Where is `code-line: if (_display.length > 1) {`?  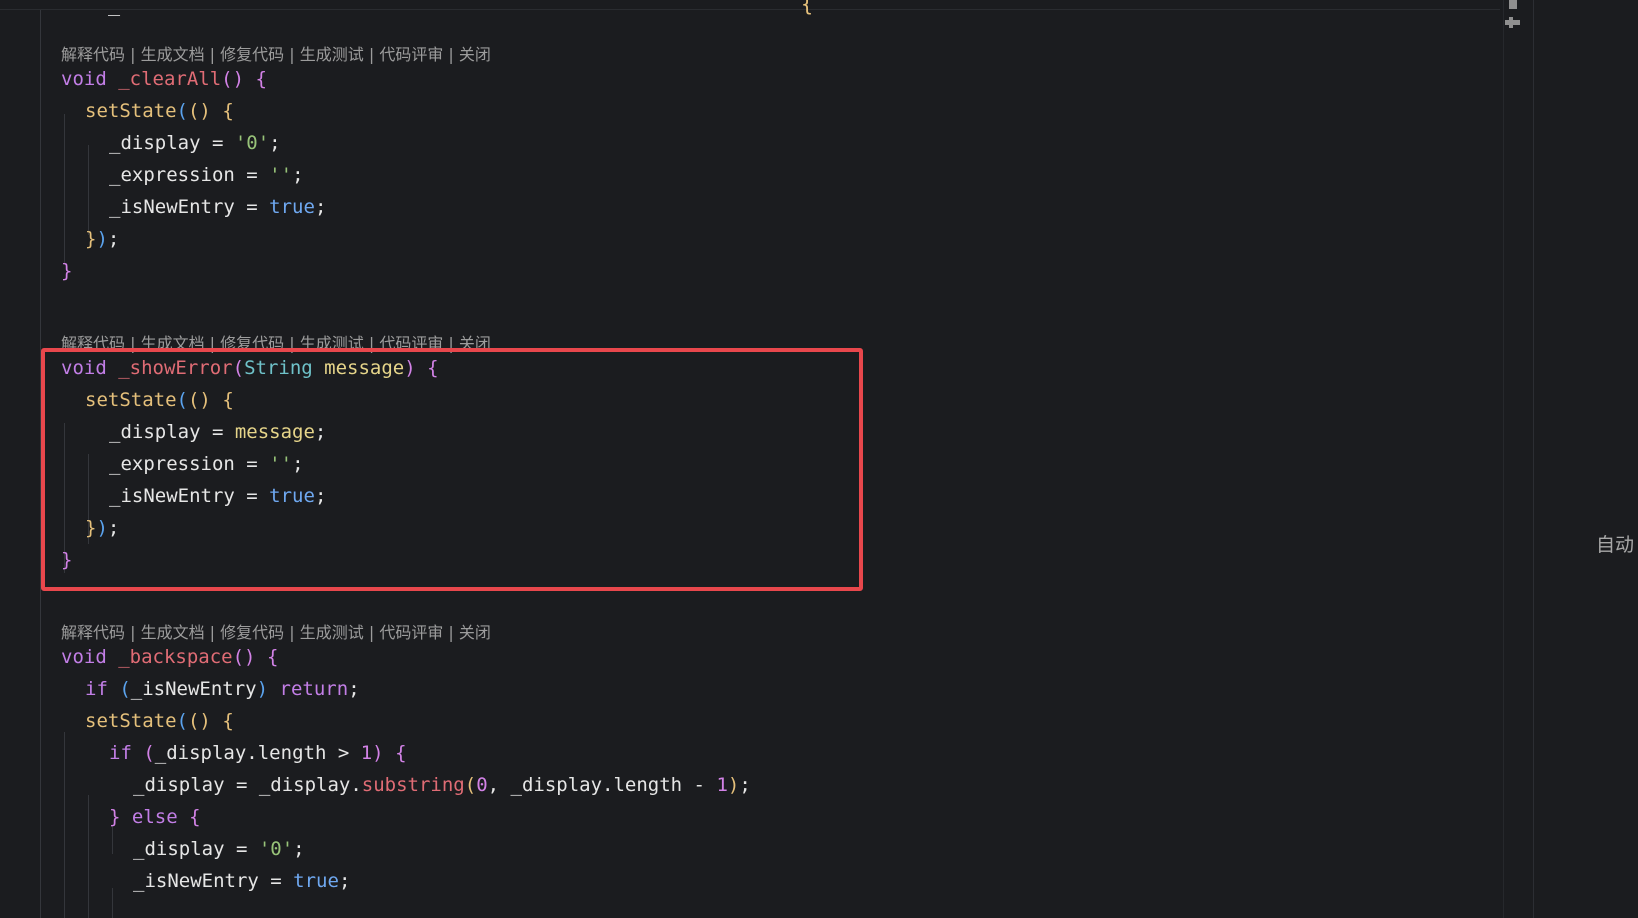
code-line: if (_display.length > 1) { is located at coordinates (258, 758).